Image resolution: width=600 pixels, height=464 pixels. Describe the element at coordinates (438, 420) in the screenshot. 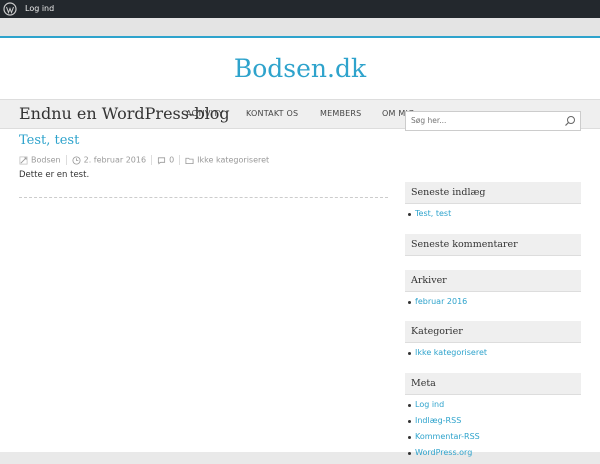

I see `meta-link-posts-rss: Indlæg-RSS` at that location.